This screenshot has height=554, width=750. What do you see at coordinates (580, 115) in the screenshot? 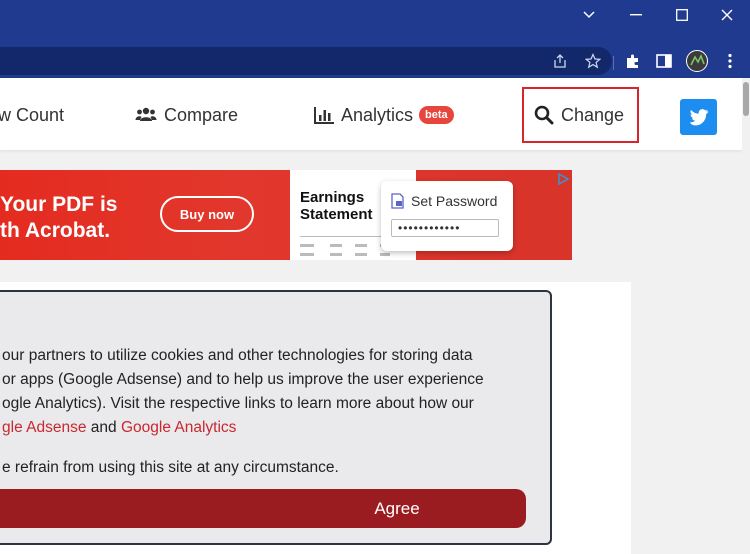
I see `highlight-box` at bounding box center [580, 115].